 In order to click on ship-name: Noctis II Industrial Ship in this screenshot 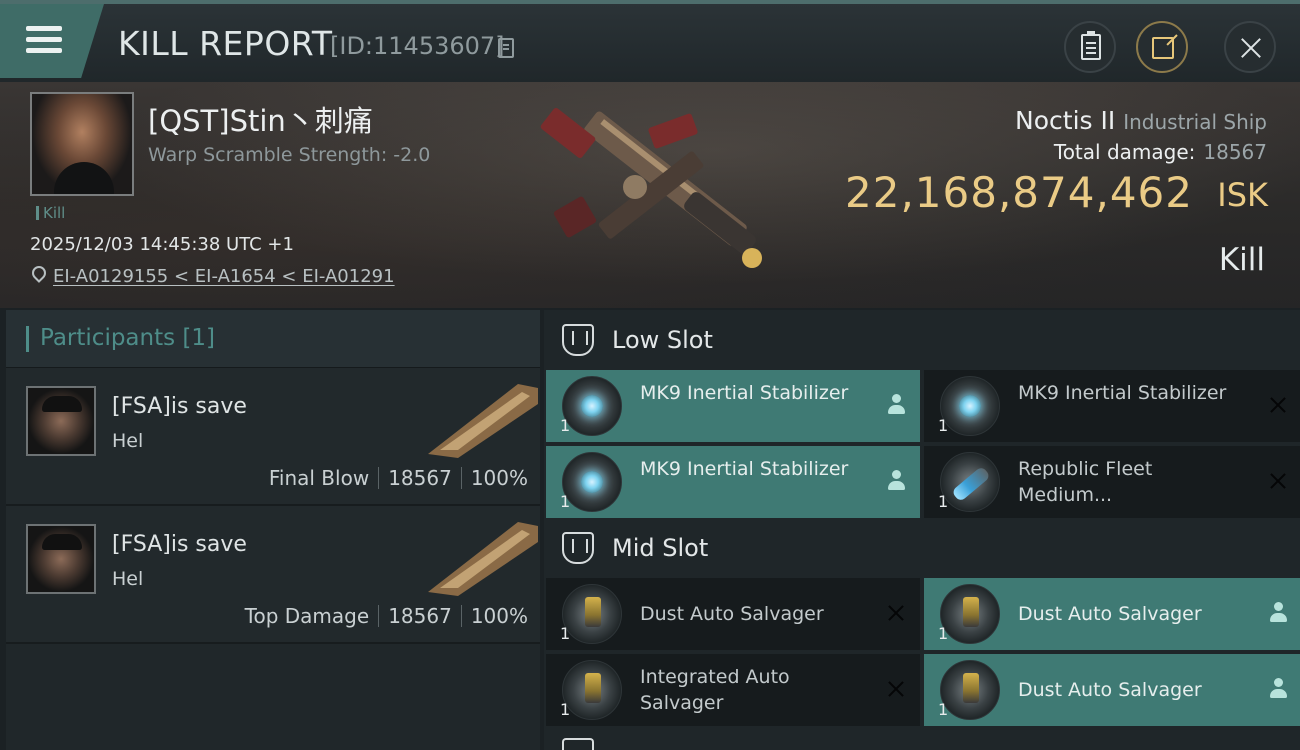, I will do `click(1141, 120)`.